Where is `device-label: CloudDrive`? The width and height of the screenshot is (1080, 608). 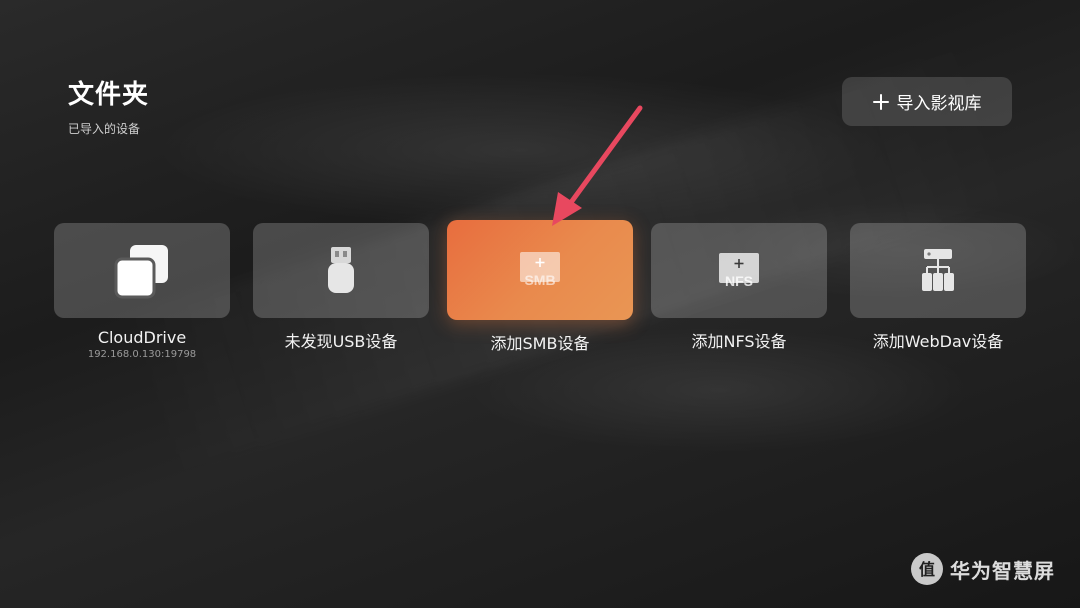
device-label: CloudDrive is located at coordinates (142, 337).